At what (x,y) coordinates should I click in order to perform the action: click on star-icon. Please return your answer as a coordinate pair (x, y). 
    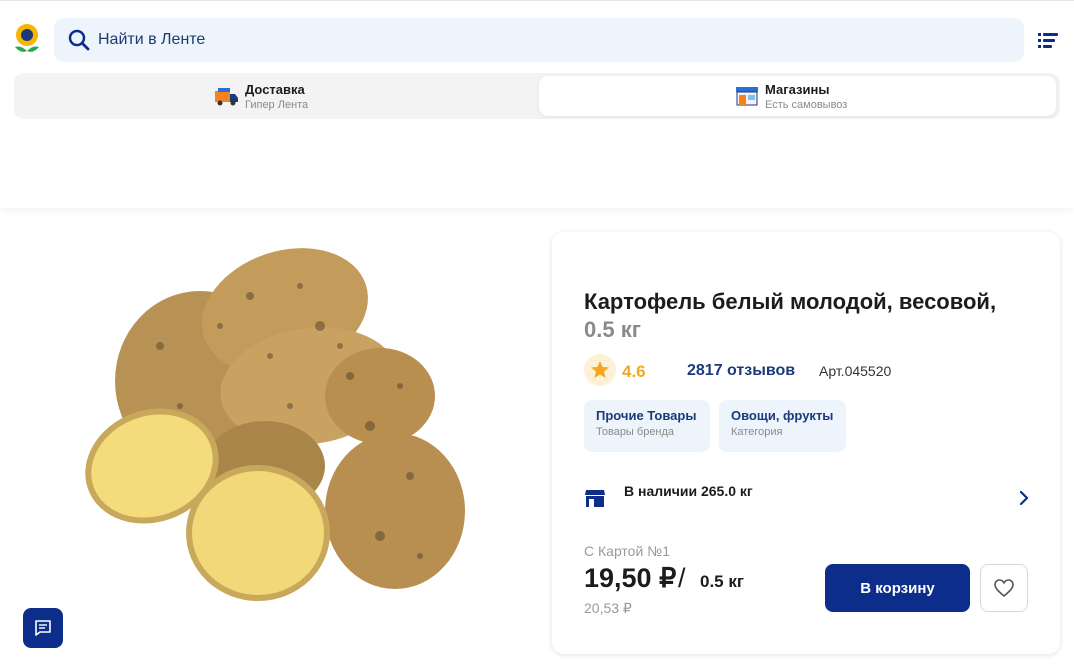
    Looking at the image, I should click on (600, 369).